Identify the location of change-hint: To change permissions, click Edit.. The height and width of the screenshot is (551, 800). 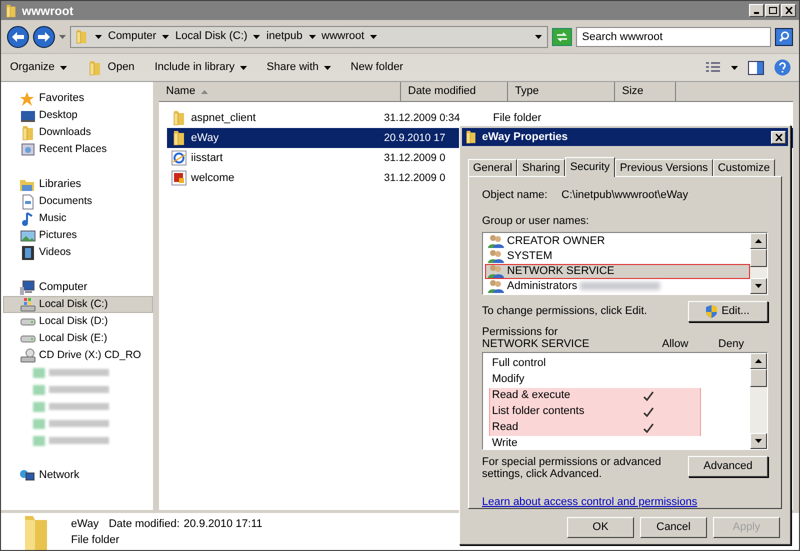
(565, 311).